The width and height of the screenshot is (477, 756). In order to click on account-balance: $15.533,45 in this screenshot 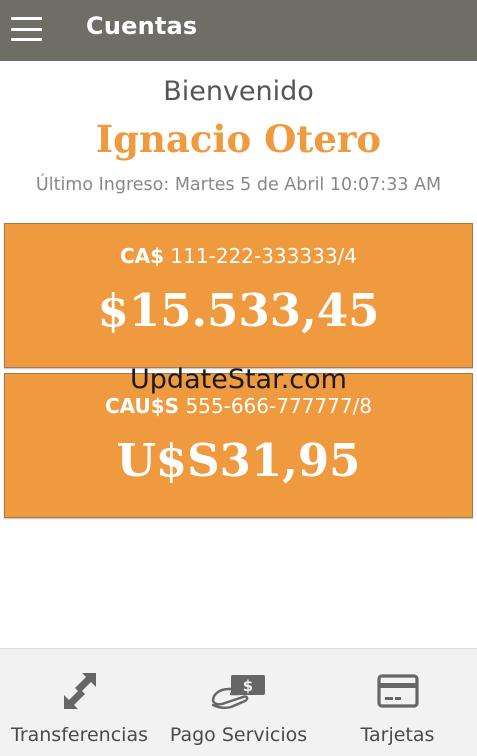, I will do `click(238, 310)`.